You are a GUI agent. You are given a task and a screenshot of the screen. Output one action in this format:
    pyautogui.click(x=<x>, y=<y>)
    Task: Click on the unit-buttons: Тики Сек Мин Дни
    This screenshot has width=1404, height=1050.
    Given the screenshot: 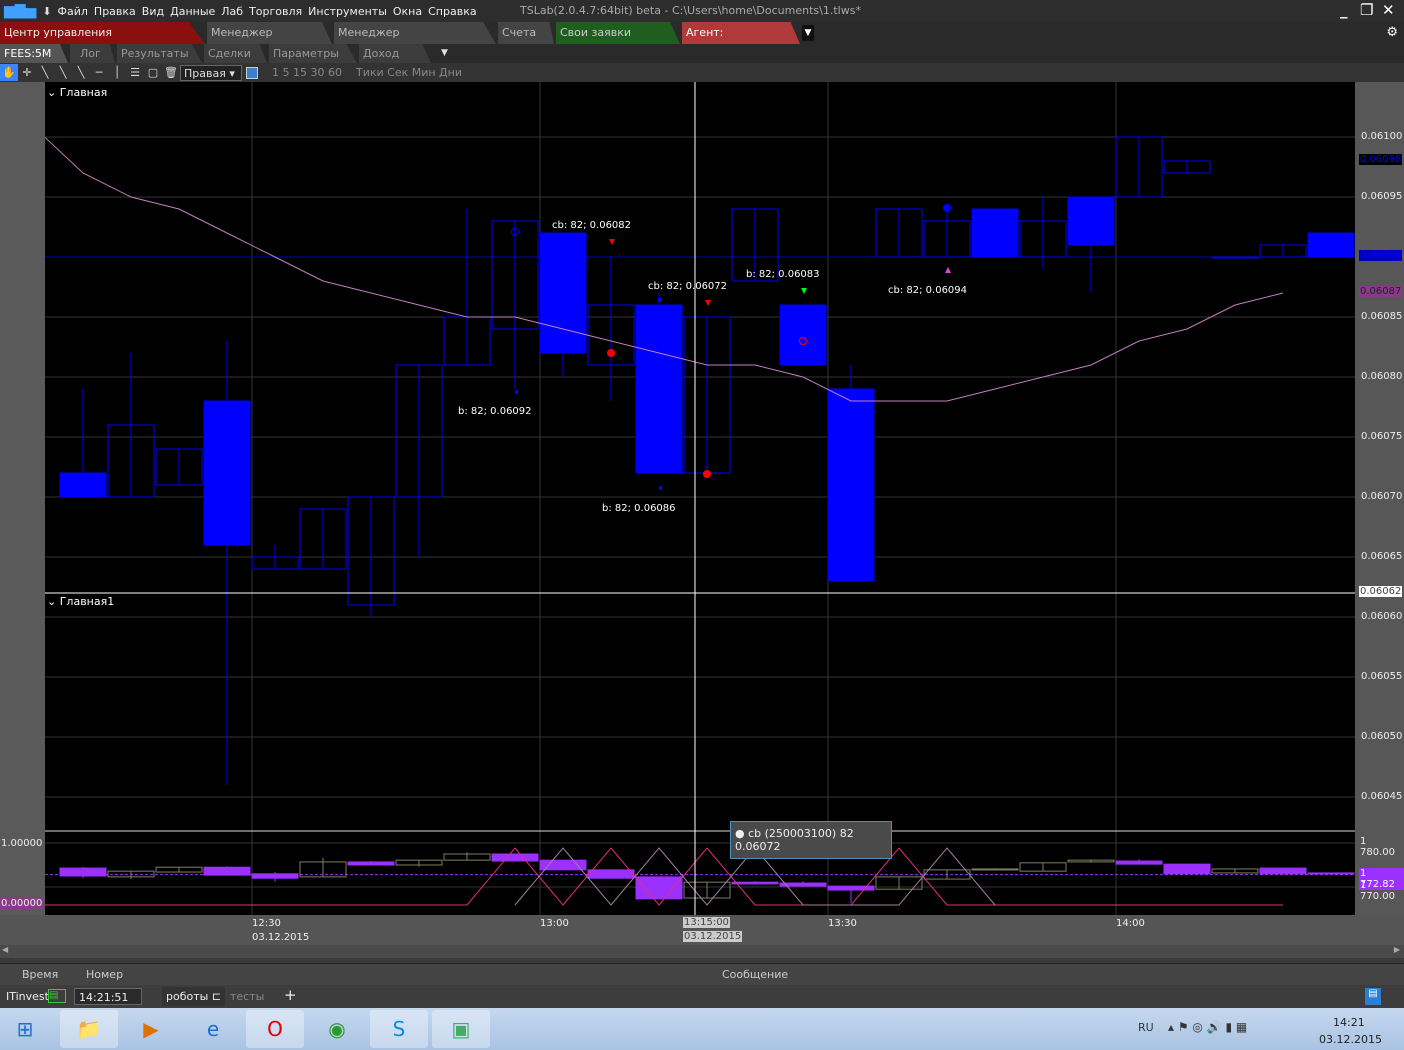 What is the action you would take?
    pyautogui.click(x=409, y=72)
    